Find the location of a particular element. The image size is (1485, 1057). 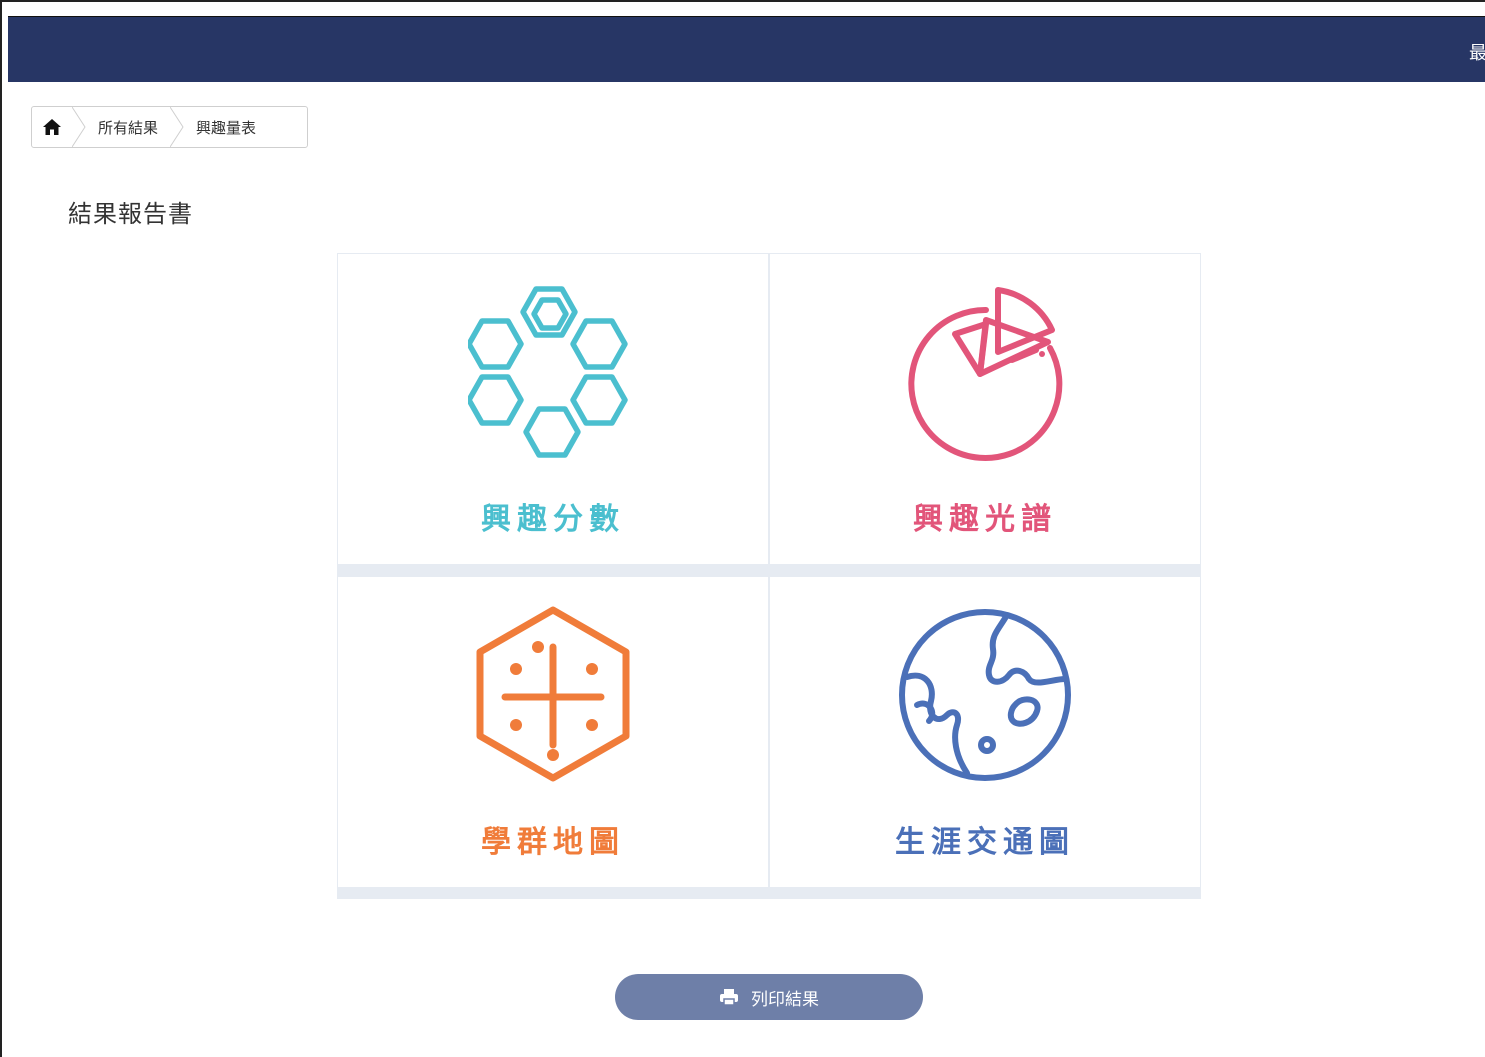

card-interest-spectrum: 興趣光譜 is located at coordinates (985, 409).